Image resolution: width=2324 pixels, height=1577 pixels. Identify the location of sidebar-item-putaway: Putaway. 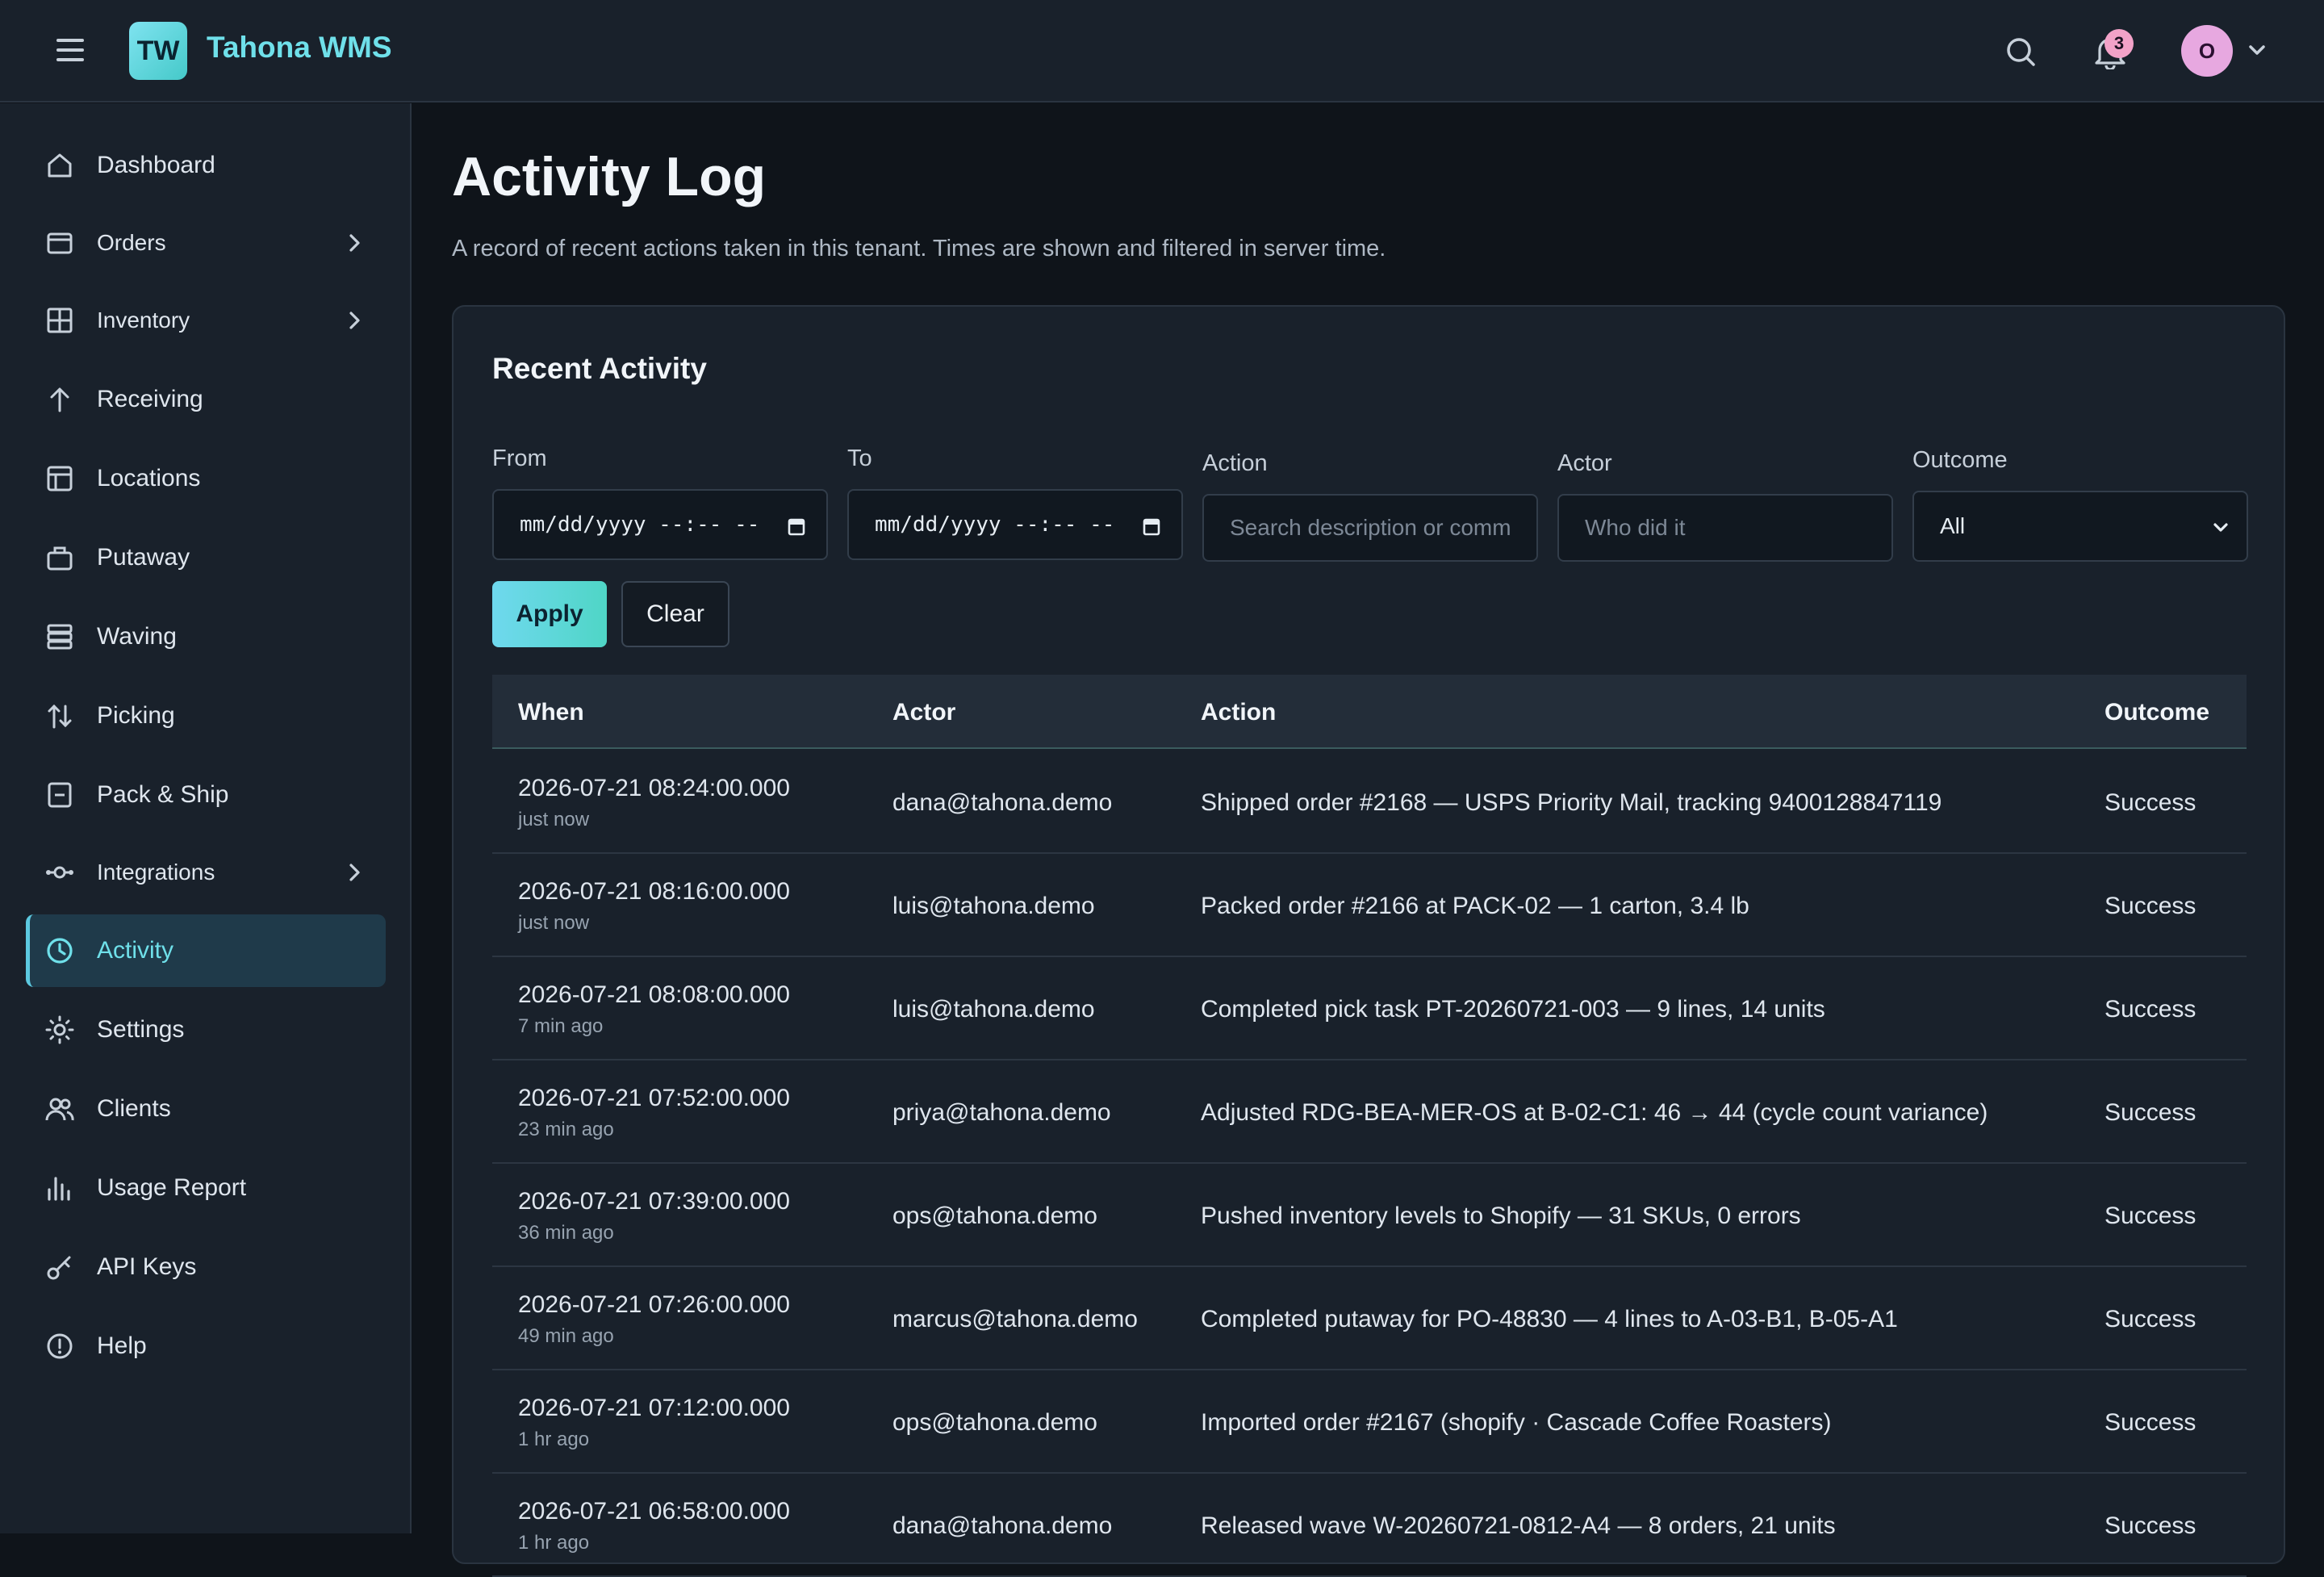
(206, 557).